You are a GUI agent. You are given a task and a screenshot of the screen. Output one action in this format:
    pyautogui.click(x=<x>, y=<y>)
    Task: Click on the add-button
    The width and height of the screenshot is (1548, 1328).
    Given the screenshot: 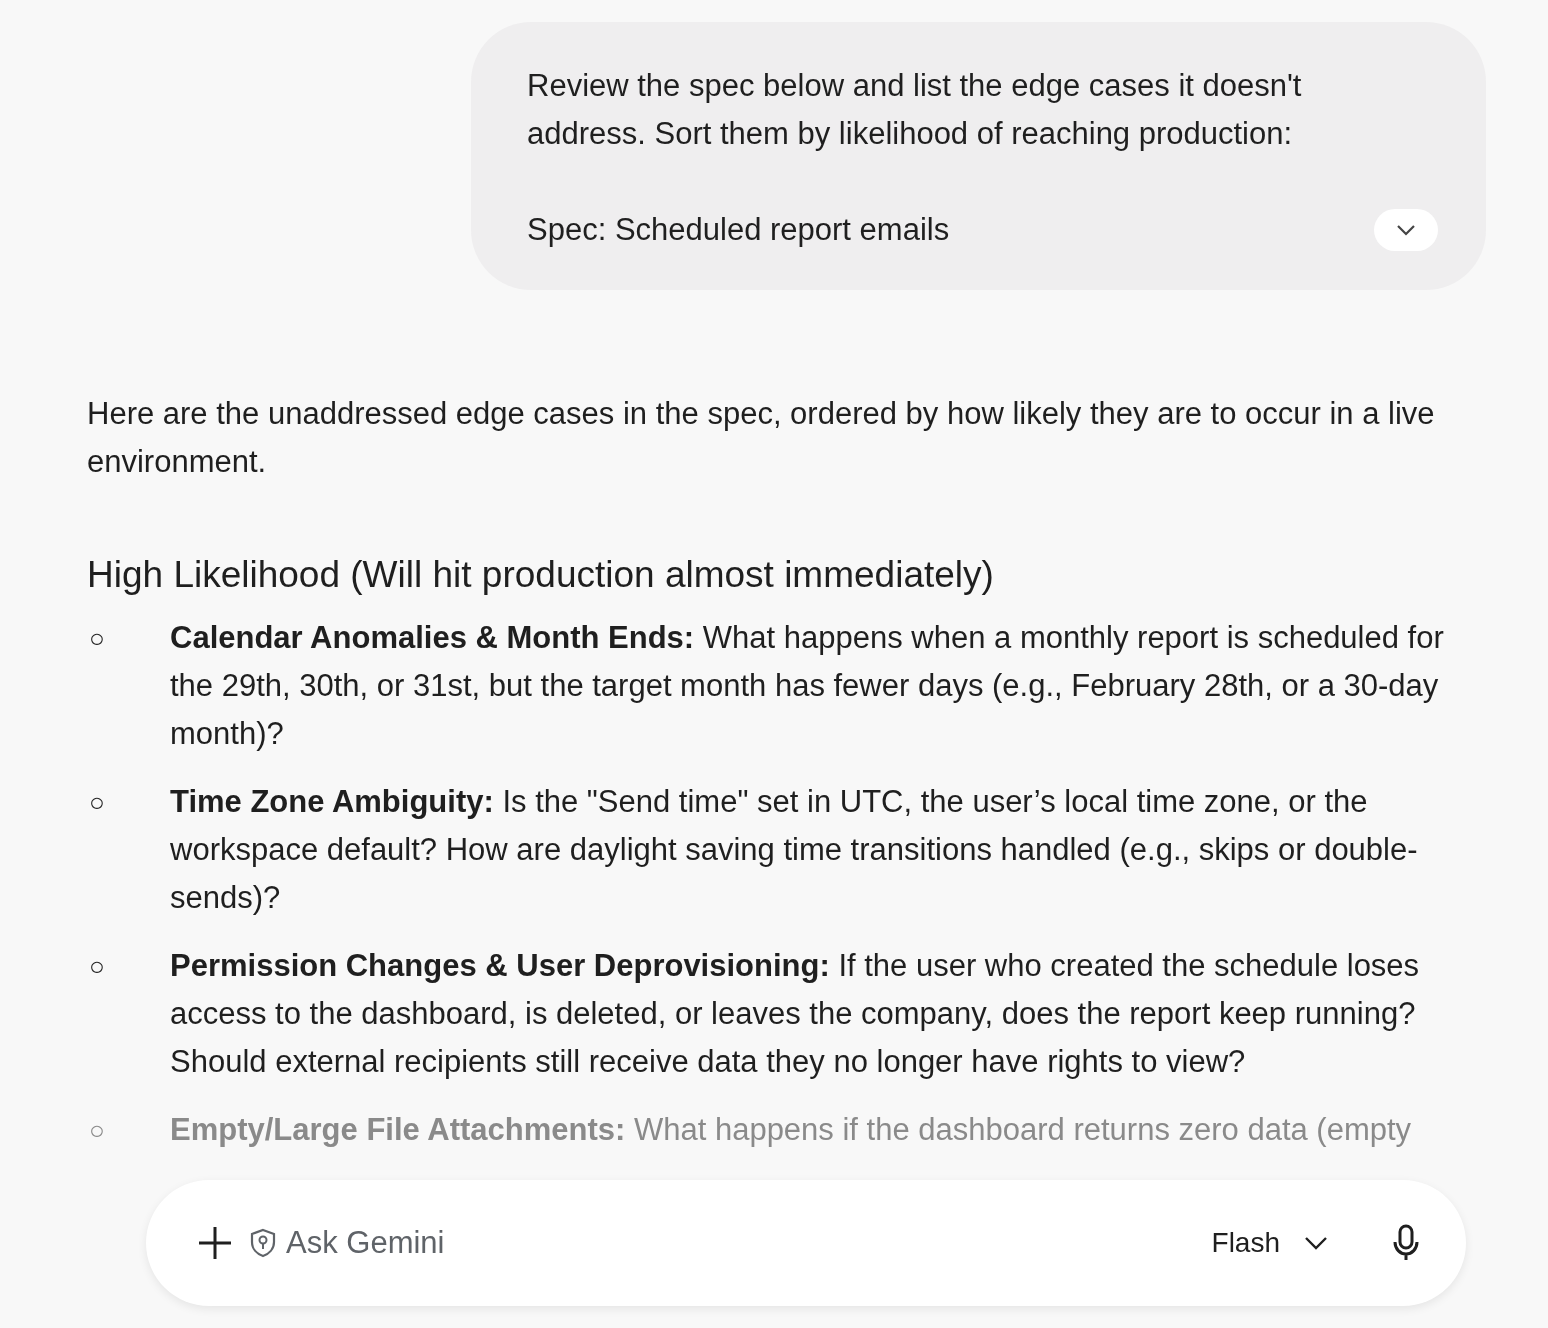 What is the action you would take?
    pyautogui.click(x=215, y=1243)
    